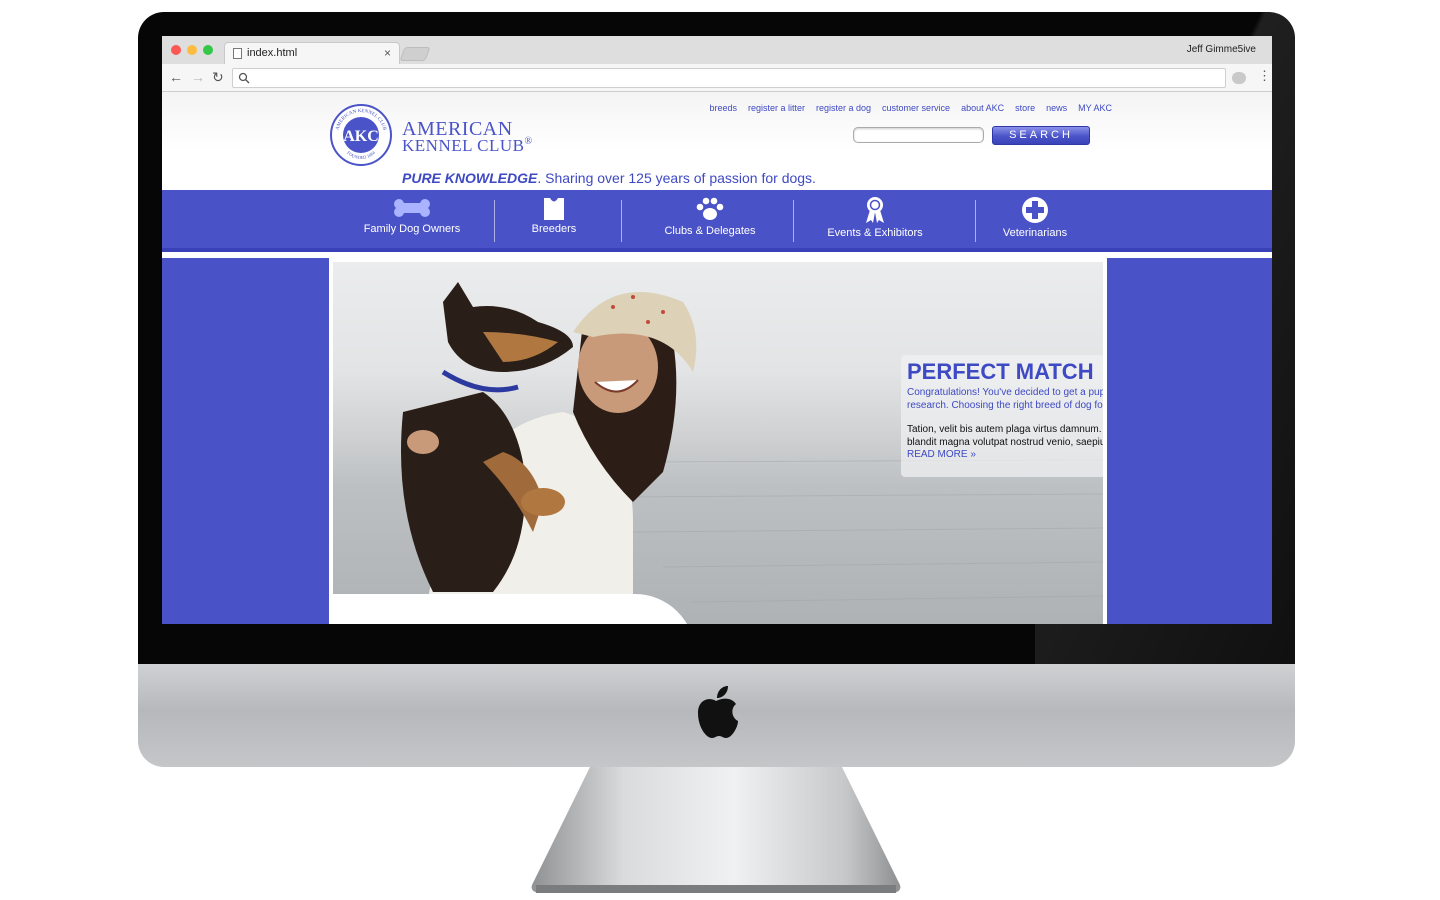 This screenshot has width=1440, height=900. I want to click on top-link-my-akc: MY AKC, so click(1095, 108).